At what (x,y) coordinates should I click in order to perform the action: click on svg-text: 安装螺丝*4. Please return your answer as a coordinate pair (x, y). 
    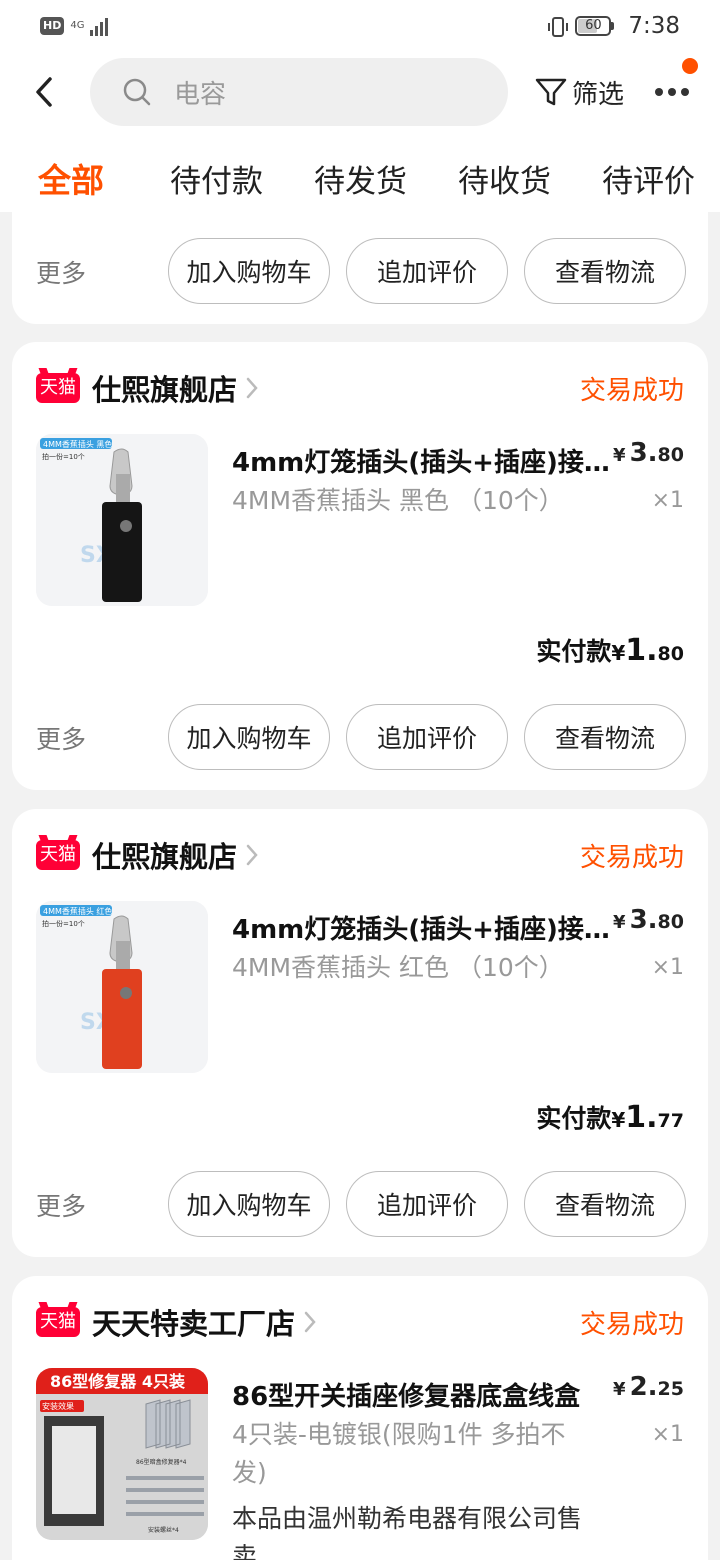
    Looking at the image, I should click on (163, 1530).